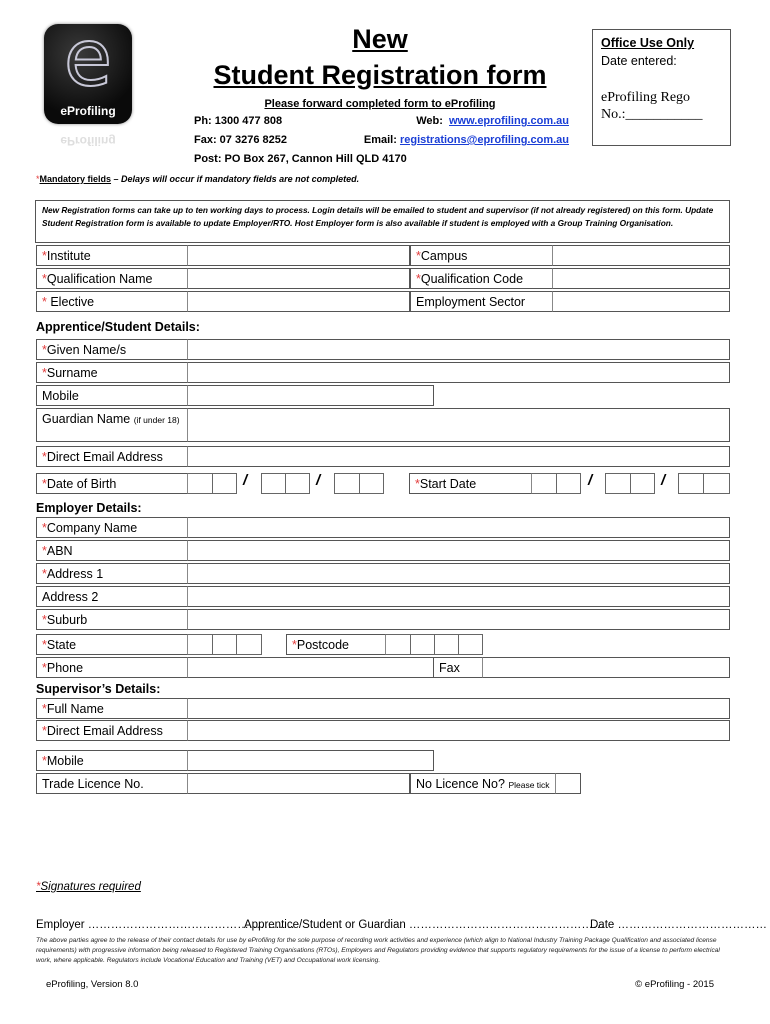 The image size is (770, 1024). I want to click on postcode-label: *Postcode, so click(336, 644).